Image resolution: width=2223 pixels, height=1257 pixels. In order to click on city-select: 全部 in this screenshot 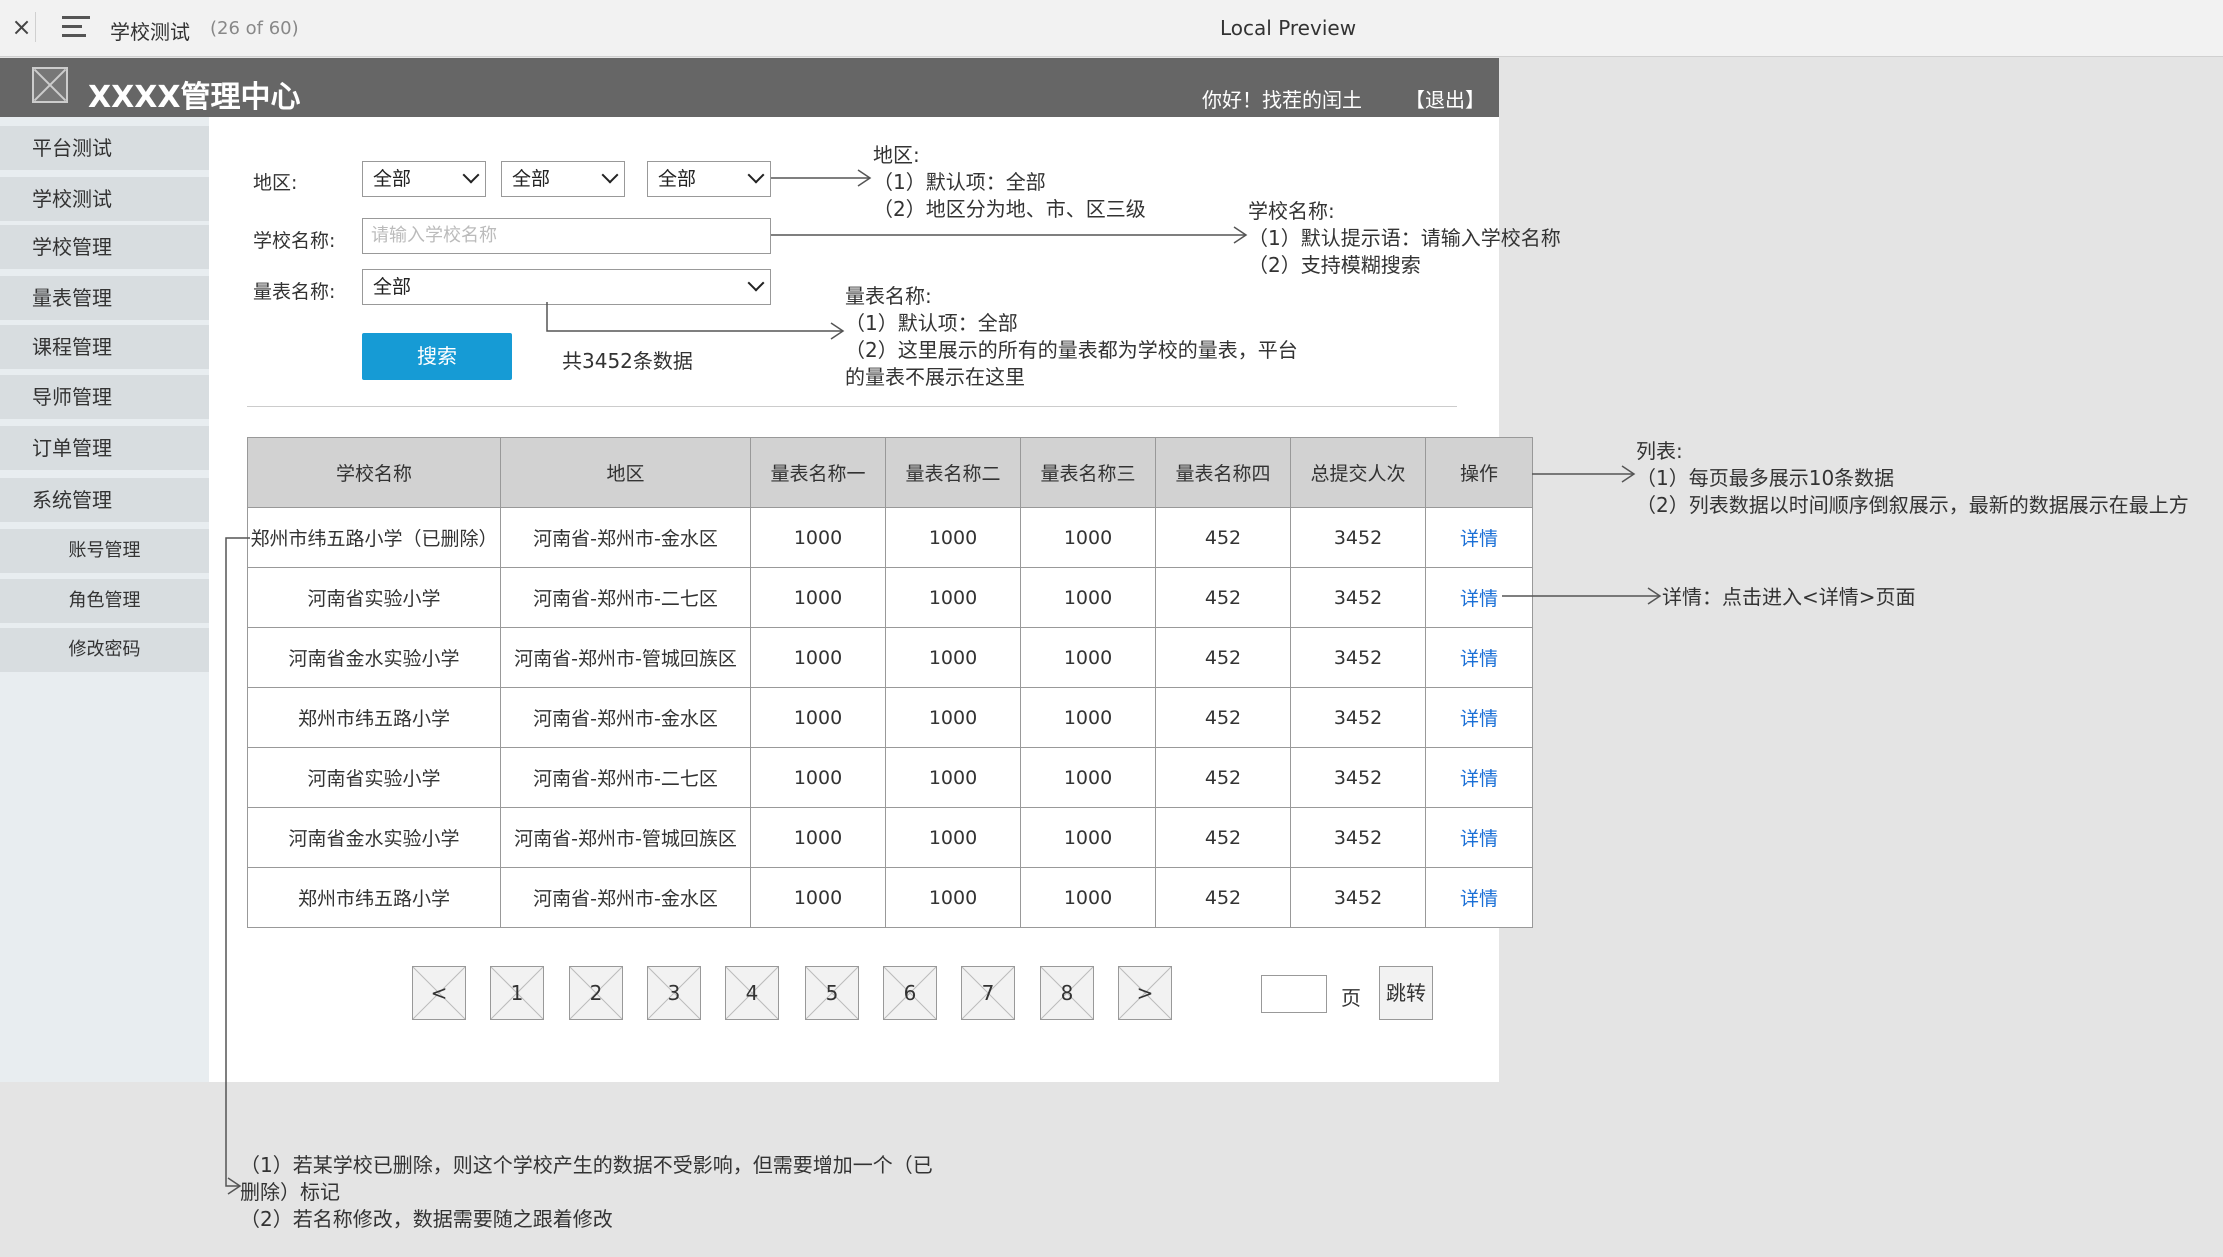, I will do `click(563, 179)`.